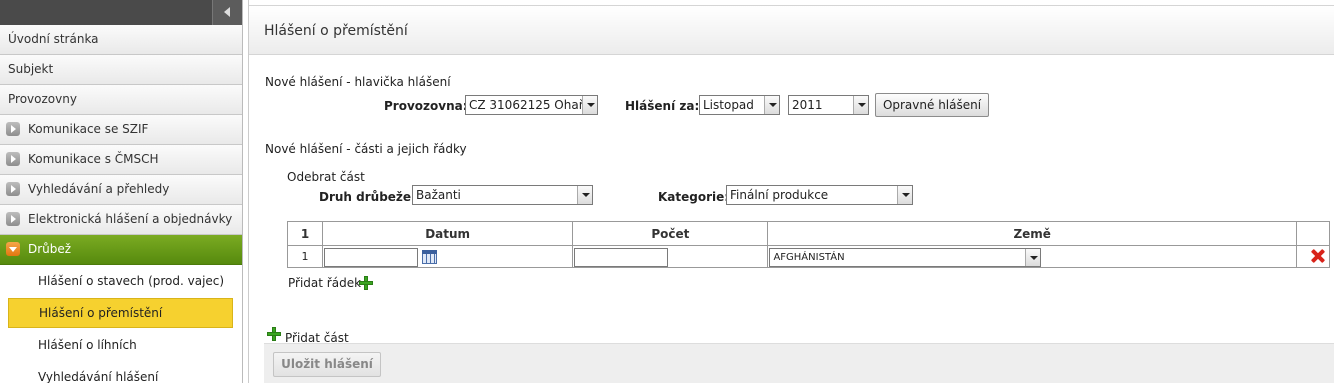 This screenshot has width=1334, height=383. Describe the element at coordinates (531, 105) in the screenshot. I see `provozovna-select: CZ 31062125 Ohař` at that location.